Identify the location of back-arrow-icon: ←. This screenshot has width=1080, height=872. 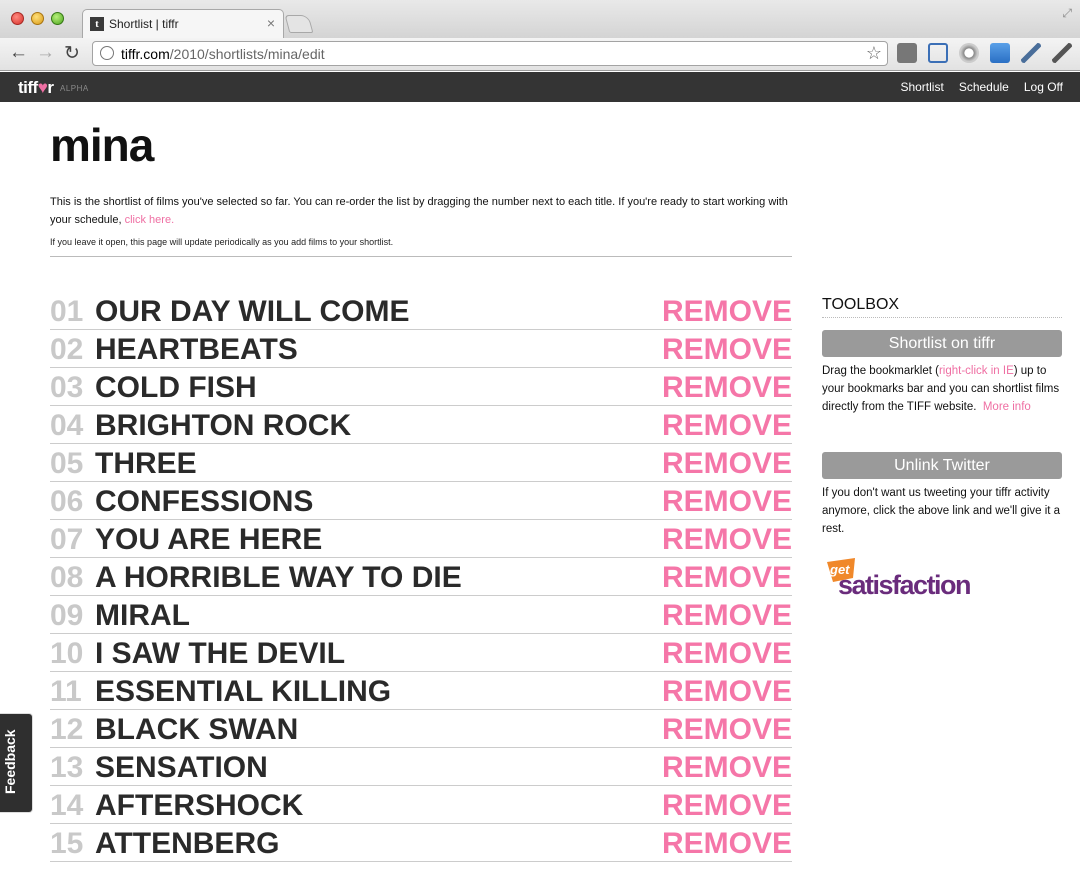
(18, 53).